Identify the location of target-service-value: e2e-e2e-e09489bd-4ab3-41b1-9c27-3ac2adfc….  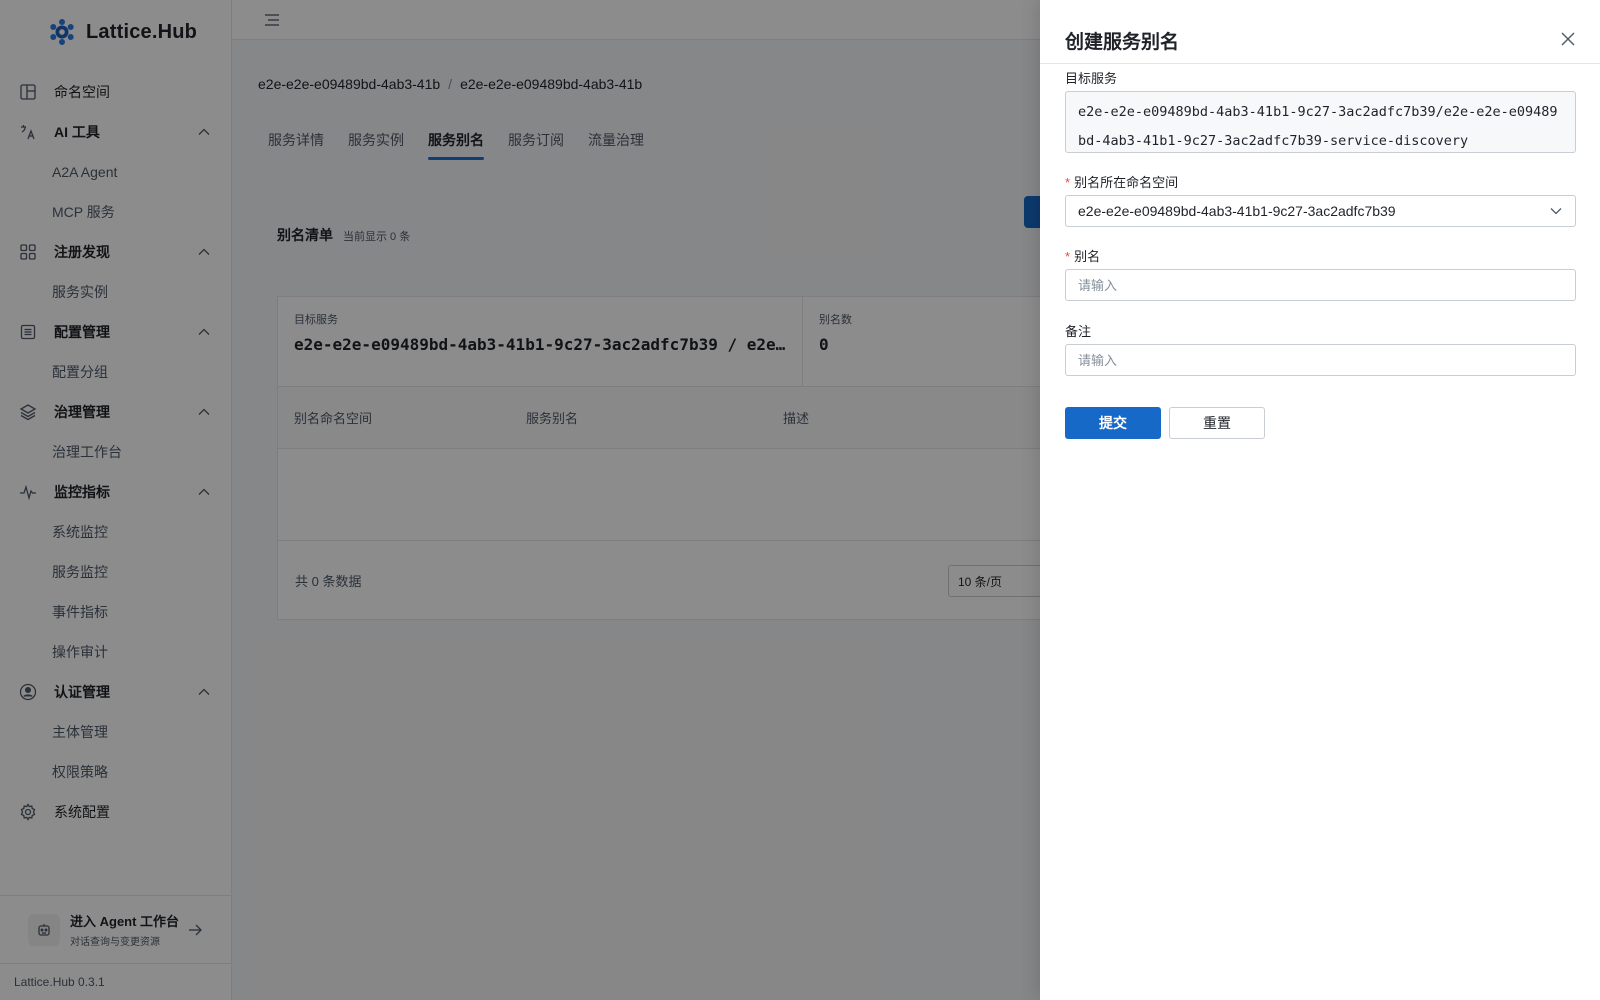
(1320, 122).